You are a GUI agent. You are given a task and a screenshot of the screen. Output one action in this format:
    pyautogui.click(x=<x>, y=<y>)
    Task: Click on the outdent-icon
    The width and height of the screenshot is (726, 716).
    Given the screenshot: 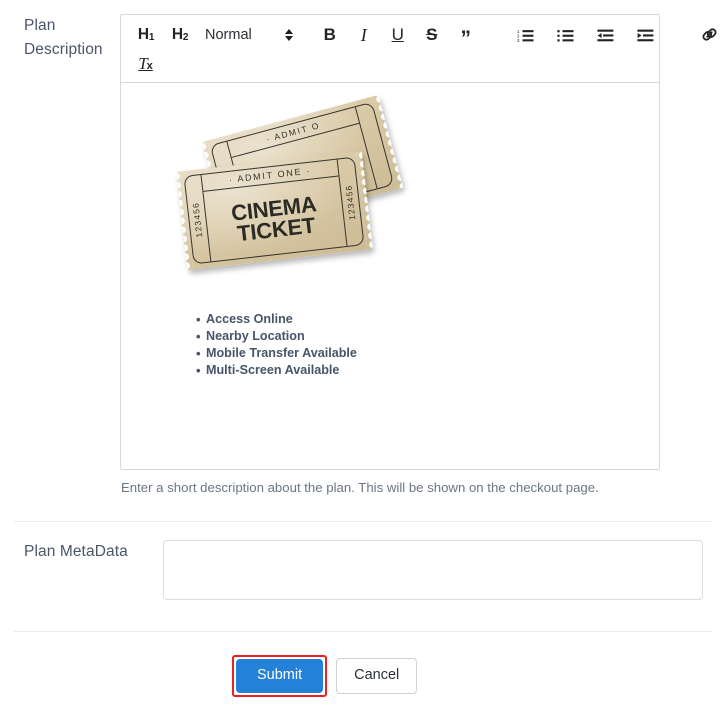 What is the action you would take?
    pyautogui.click(x=605, y=35)
    